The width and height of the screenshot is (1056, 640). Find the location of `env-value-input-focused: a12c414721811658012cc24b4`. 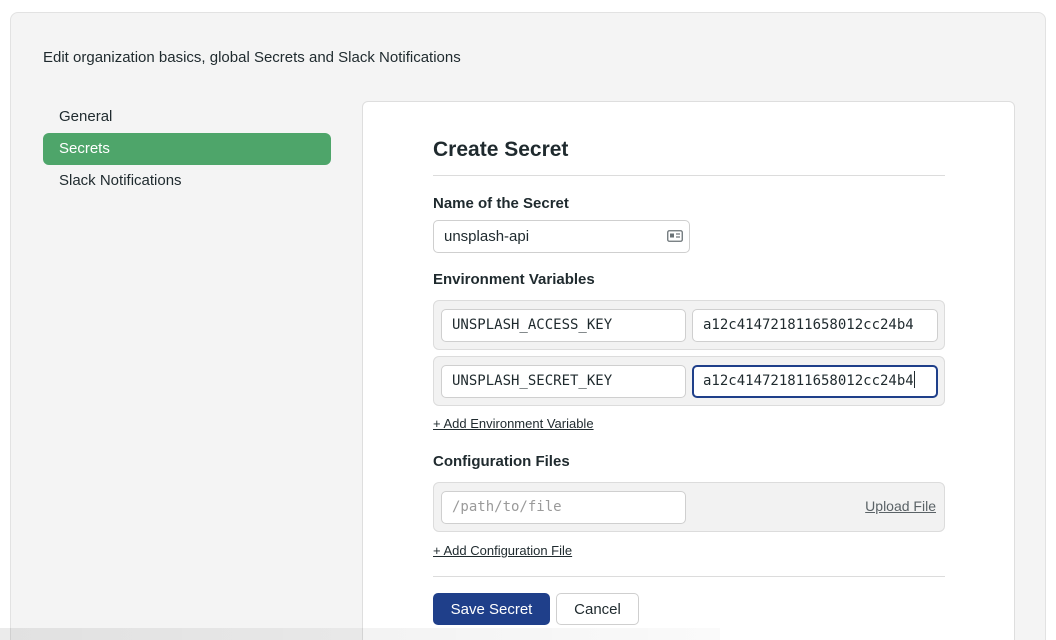

env-value-input-focused: a12c414721811658012cc24b4 is located at coordinates (815, 381).